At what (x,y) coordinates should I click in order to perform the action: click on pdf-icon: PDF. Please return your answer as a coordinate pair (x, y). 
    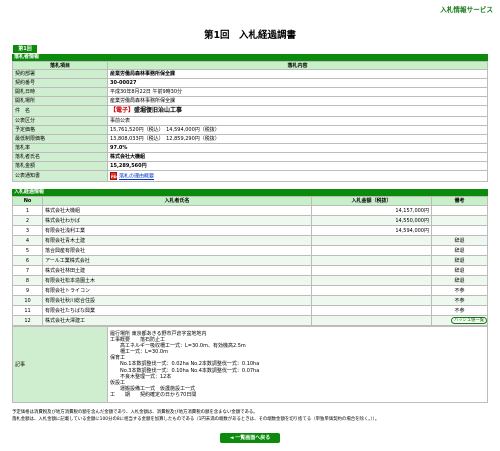
    Looking at the image, I should click on (114, 176).